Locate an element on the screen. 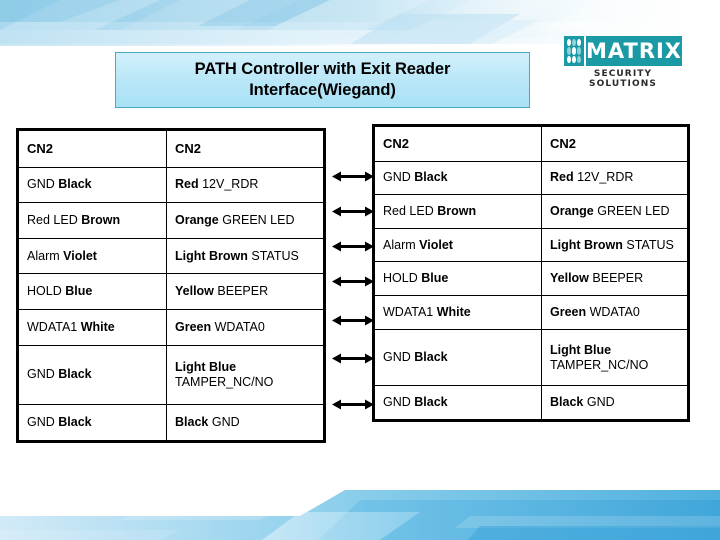 The width and height of the screenshot is (720, 540). cell-left-terminal: Alarm Violet is located at coordinates (92, 256).